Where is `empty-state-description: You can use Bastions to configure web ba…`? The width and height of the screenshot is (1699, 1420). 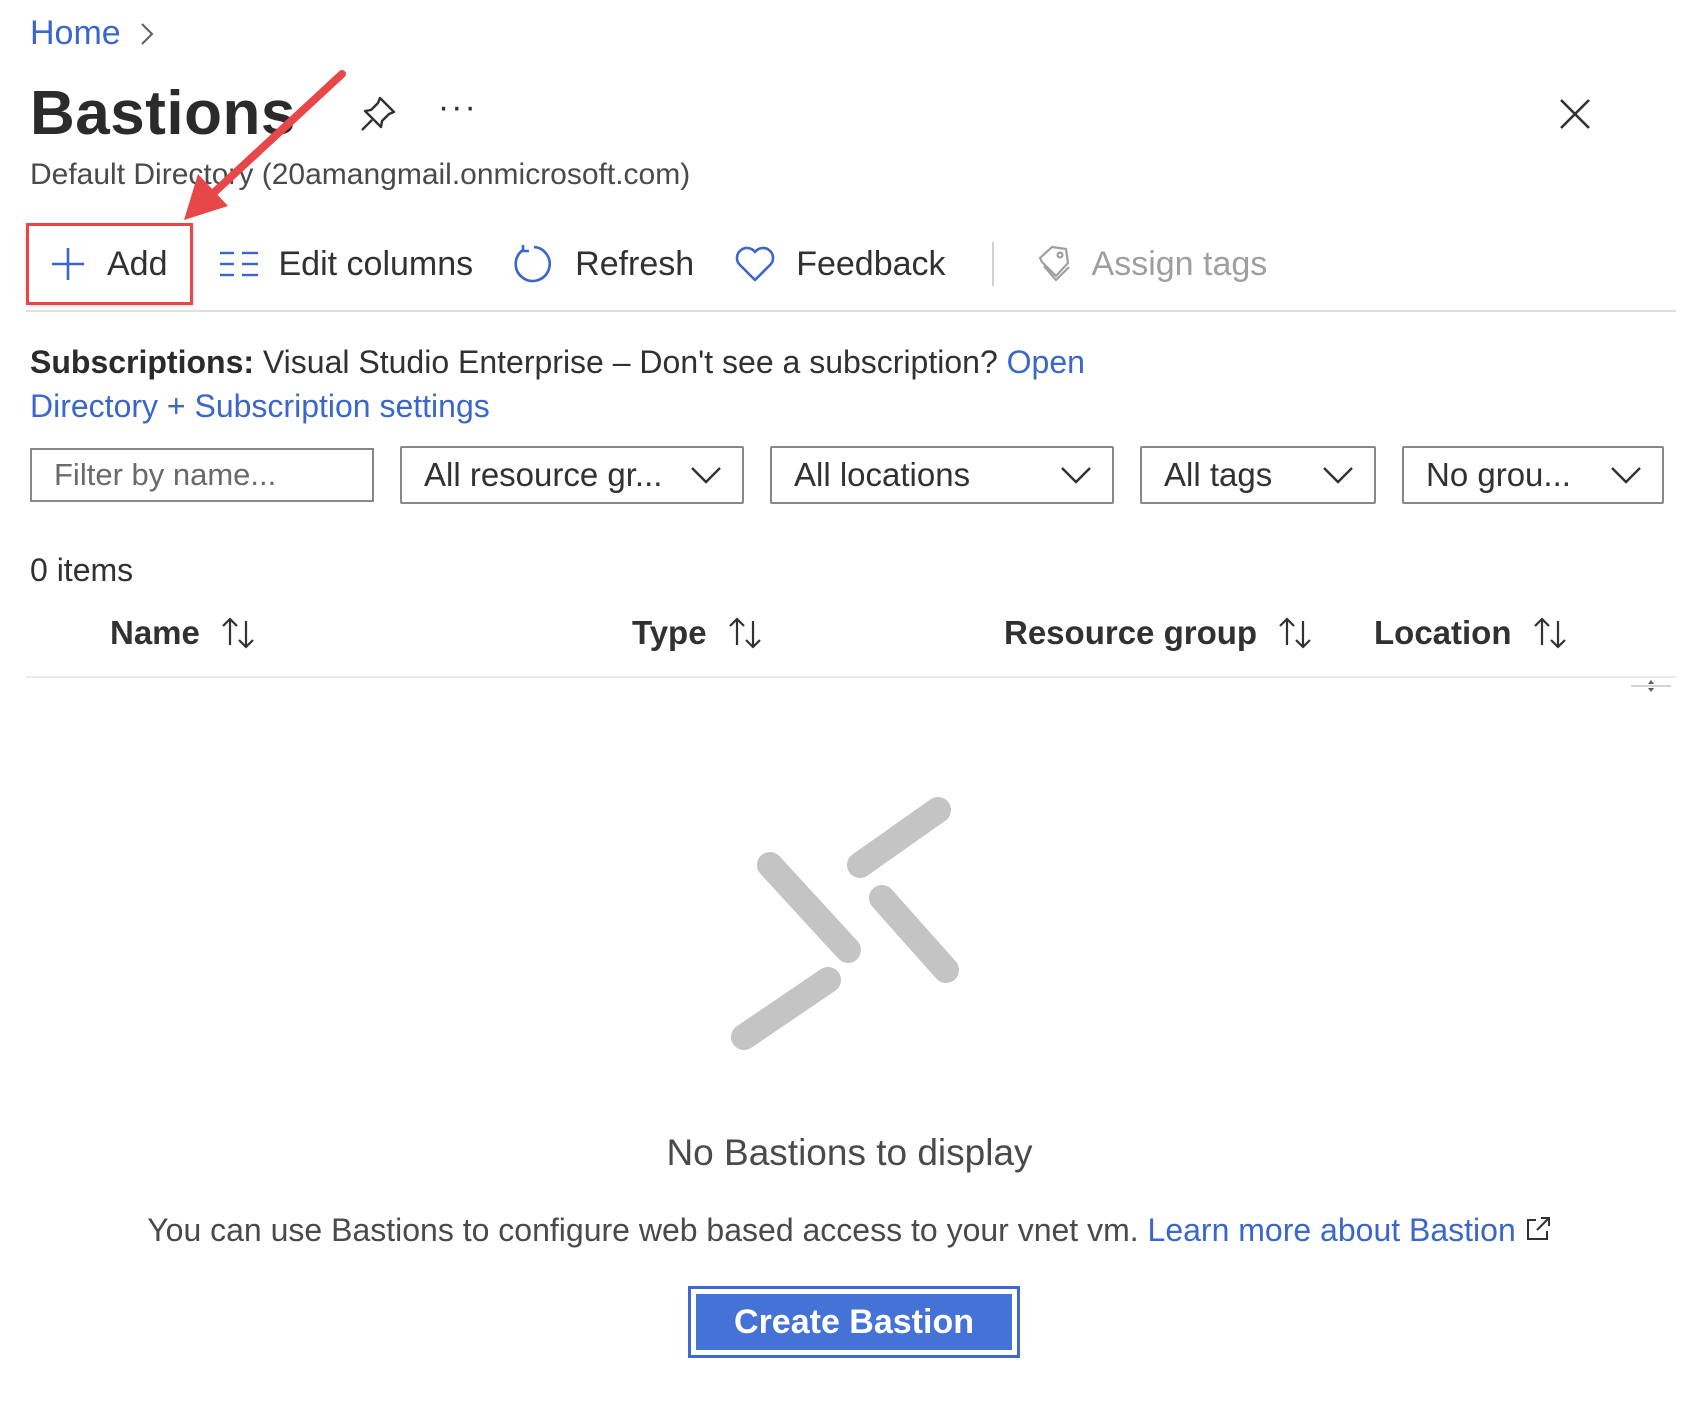
empty-state-description: You can use Bastions to configure web ba… is located at coordinates (849, 1230).